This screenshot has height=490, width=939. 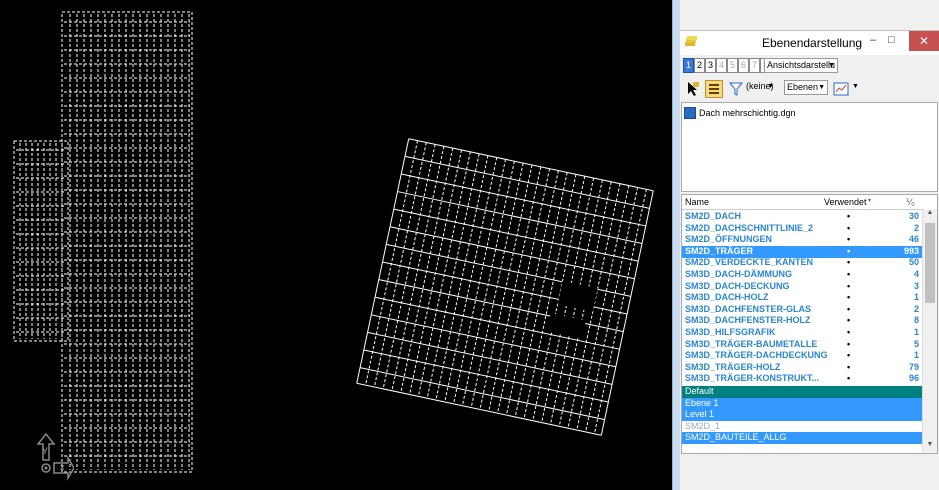 I want to click on level-name: SM3D_DACH-DÄMMUNG, so click(x=738, y=274).